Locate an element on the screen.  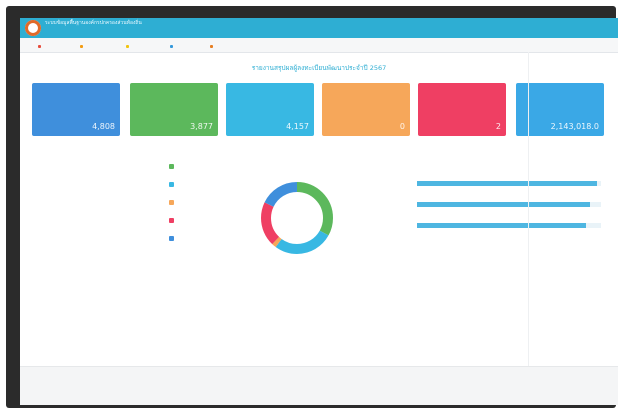
stat-card-value: 4,808 is located at coordinates (103, 126).